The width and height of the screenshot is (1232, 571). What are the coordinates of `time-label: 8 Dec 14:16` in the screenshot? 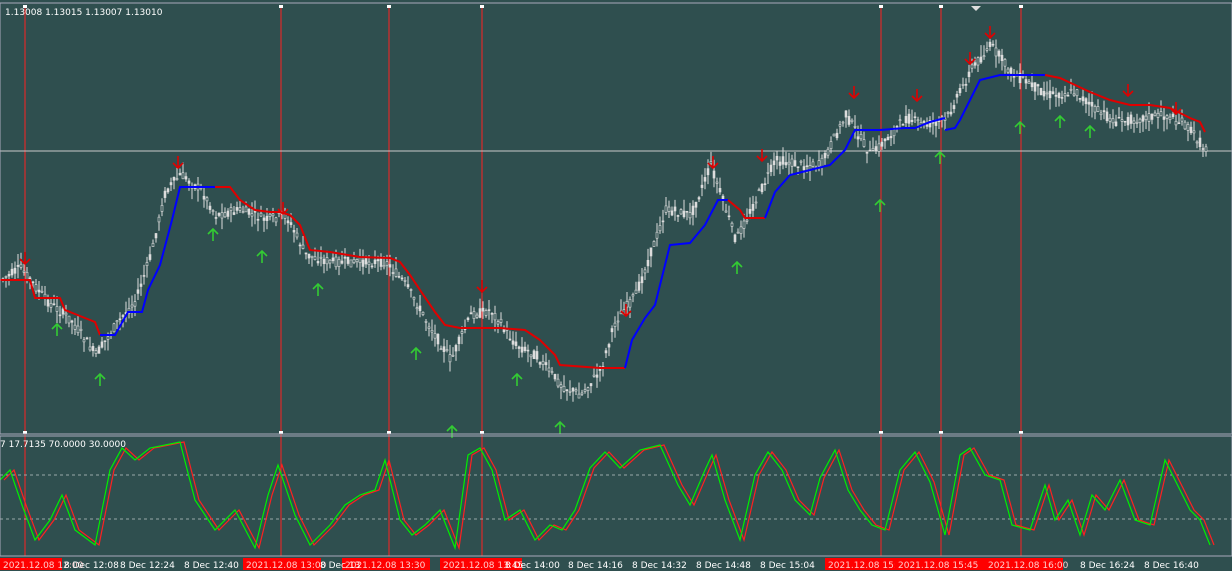 It's located at (595, 566).